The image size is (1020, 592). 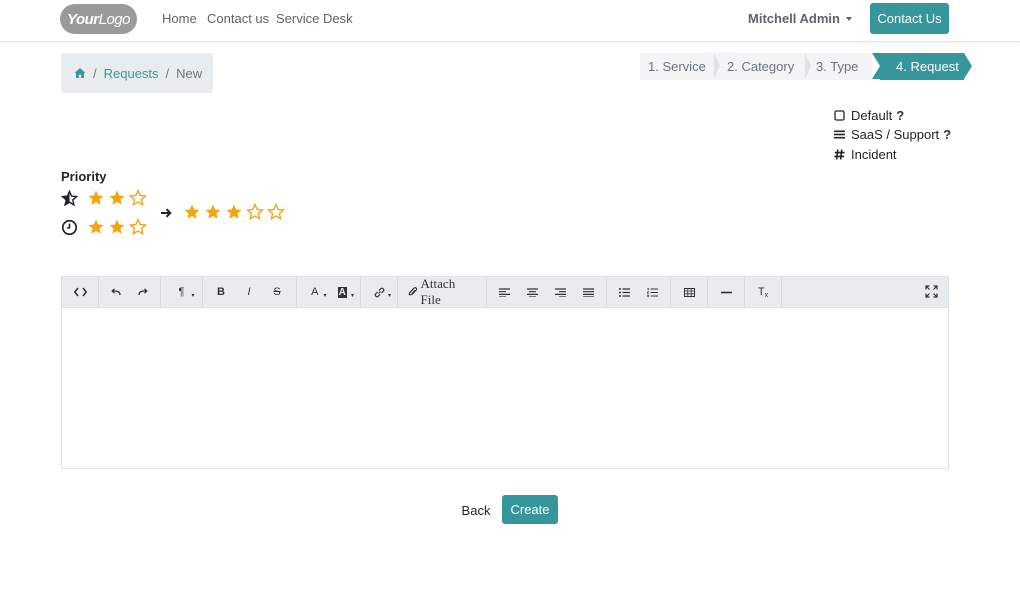 What do you see at coordinates (116, 292) in the screenshot?
I see `undo-icon` at bounding box center [116, 292].